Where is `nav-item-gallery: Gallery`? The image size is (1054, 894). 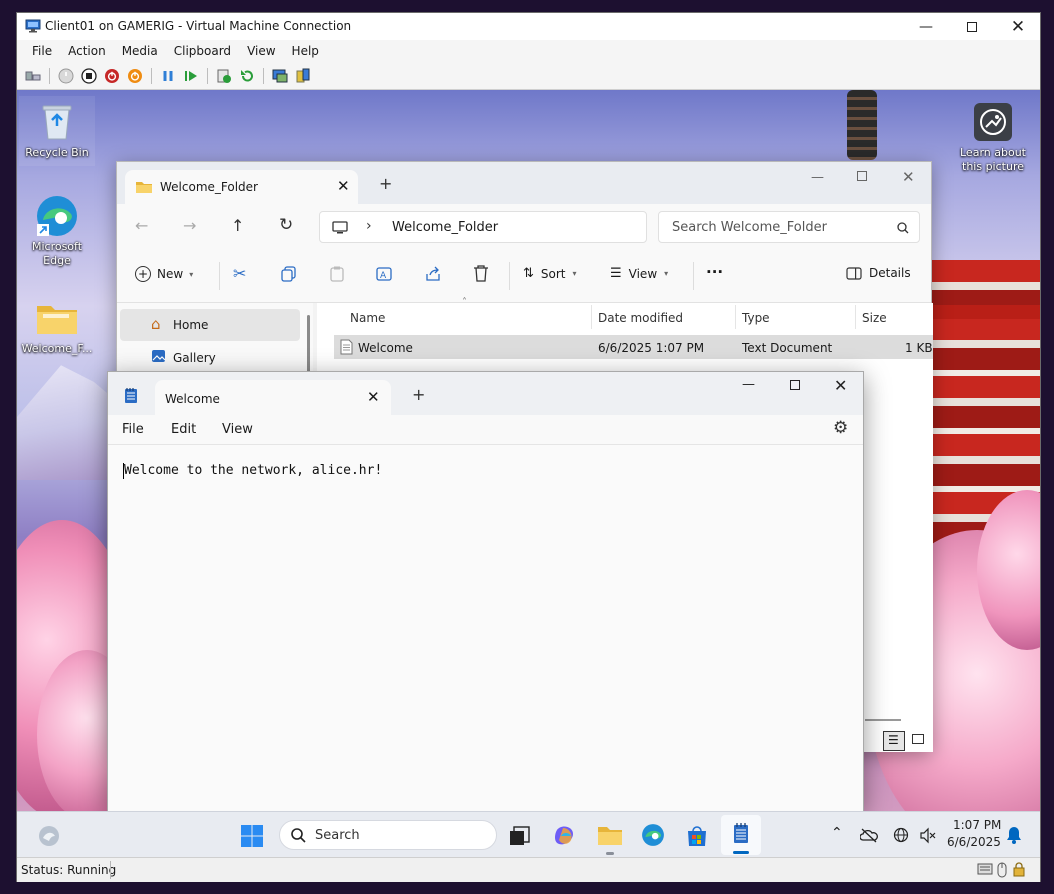
nav-item-gallery: Gallery is located at coordinates (210, 357).